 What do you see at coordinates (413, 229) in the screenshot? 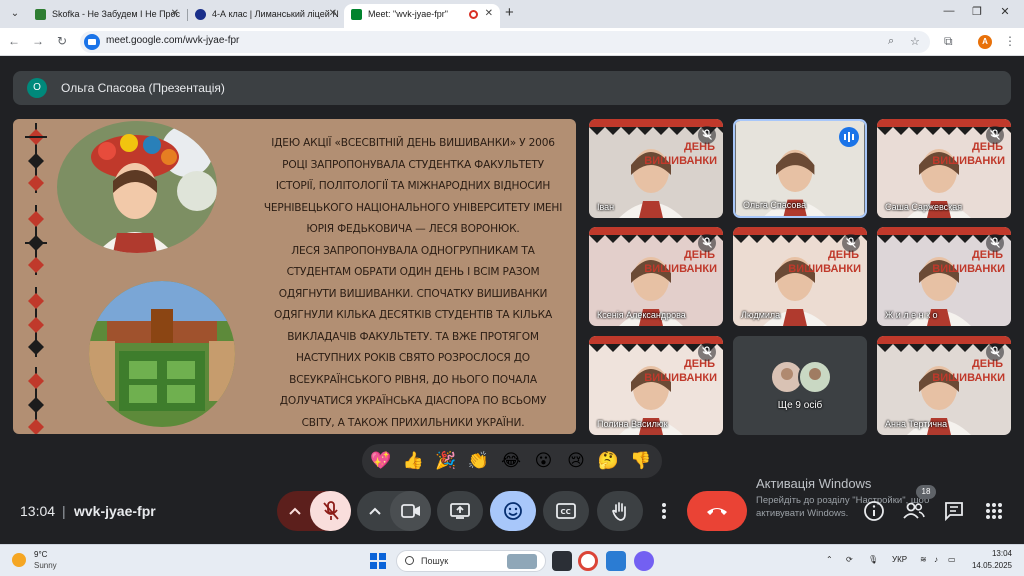
I see `slide-line: ЮРІЯ ФЕДЬКОВИЧА — ЛЕСЯ ВОРОНЮК.` at bounding box center [413, 229].